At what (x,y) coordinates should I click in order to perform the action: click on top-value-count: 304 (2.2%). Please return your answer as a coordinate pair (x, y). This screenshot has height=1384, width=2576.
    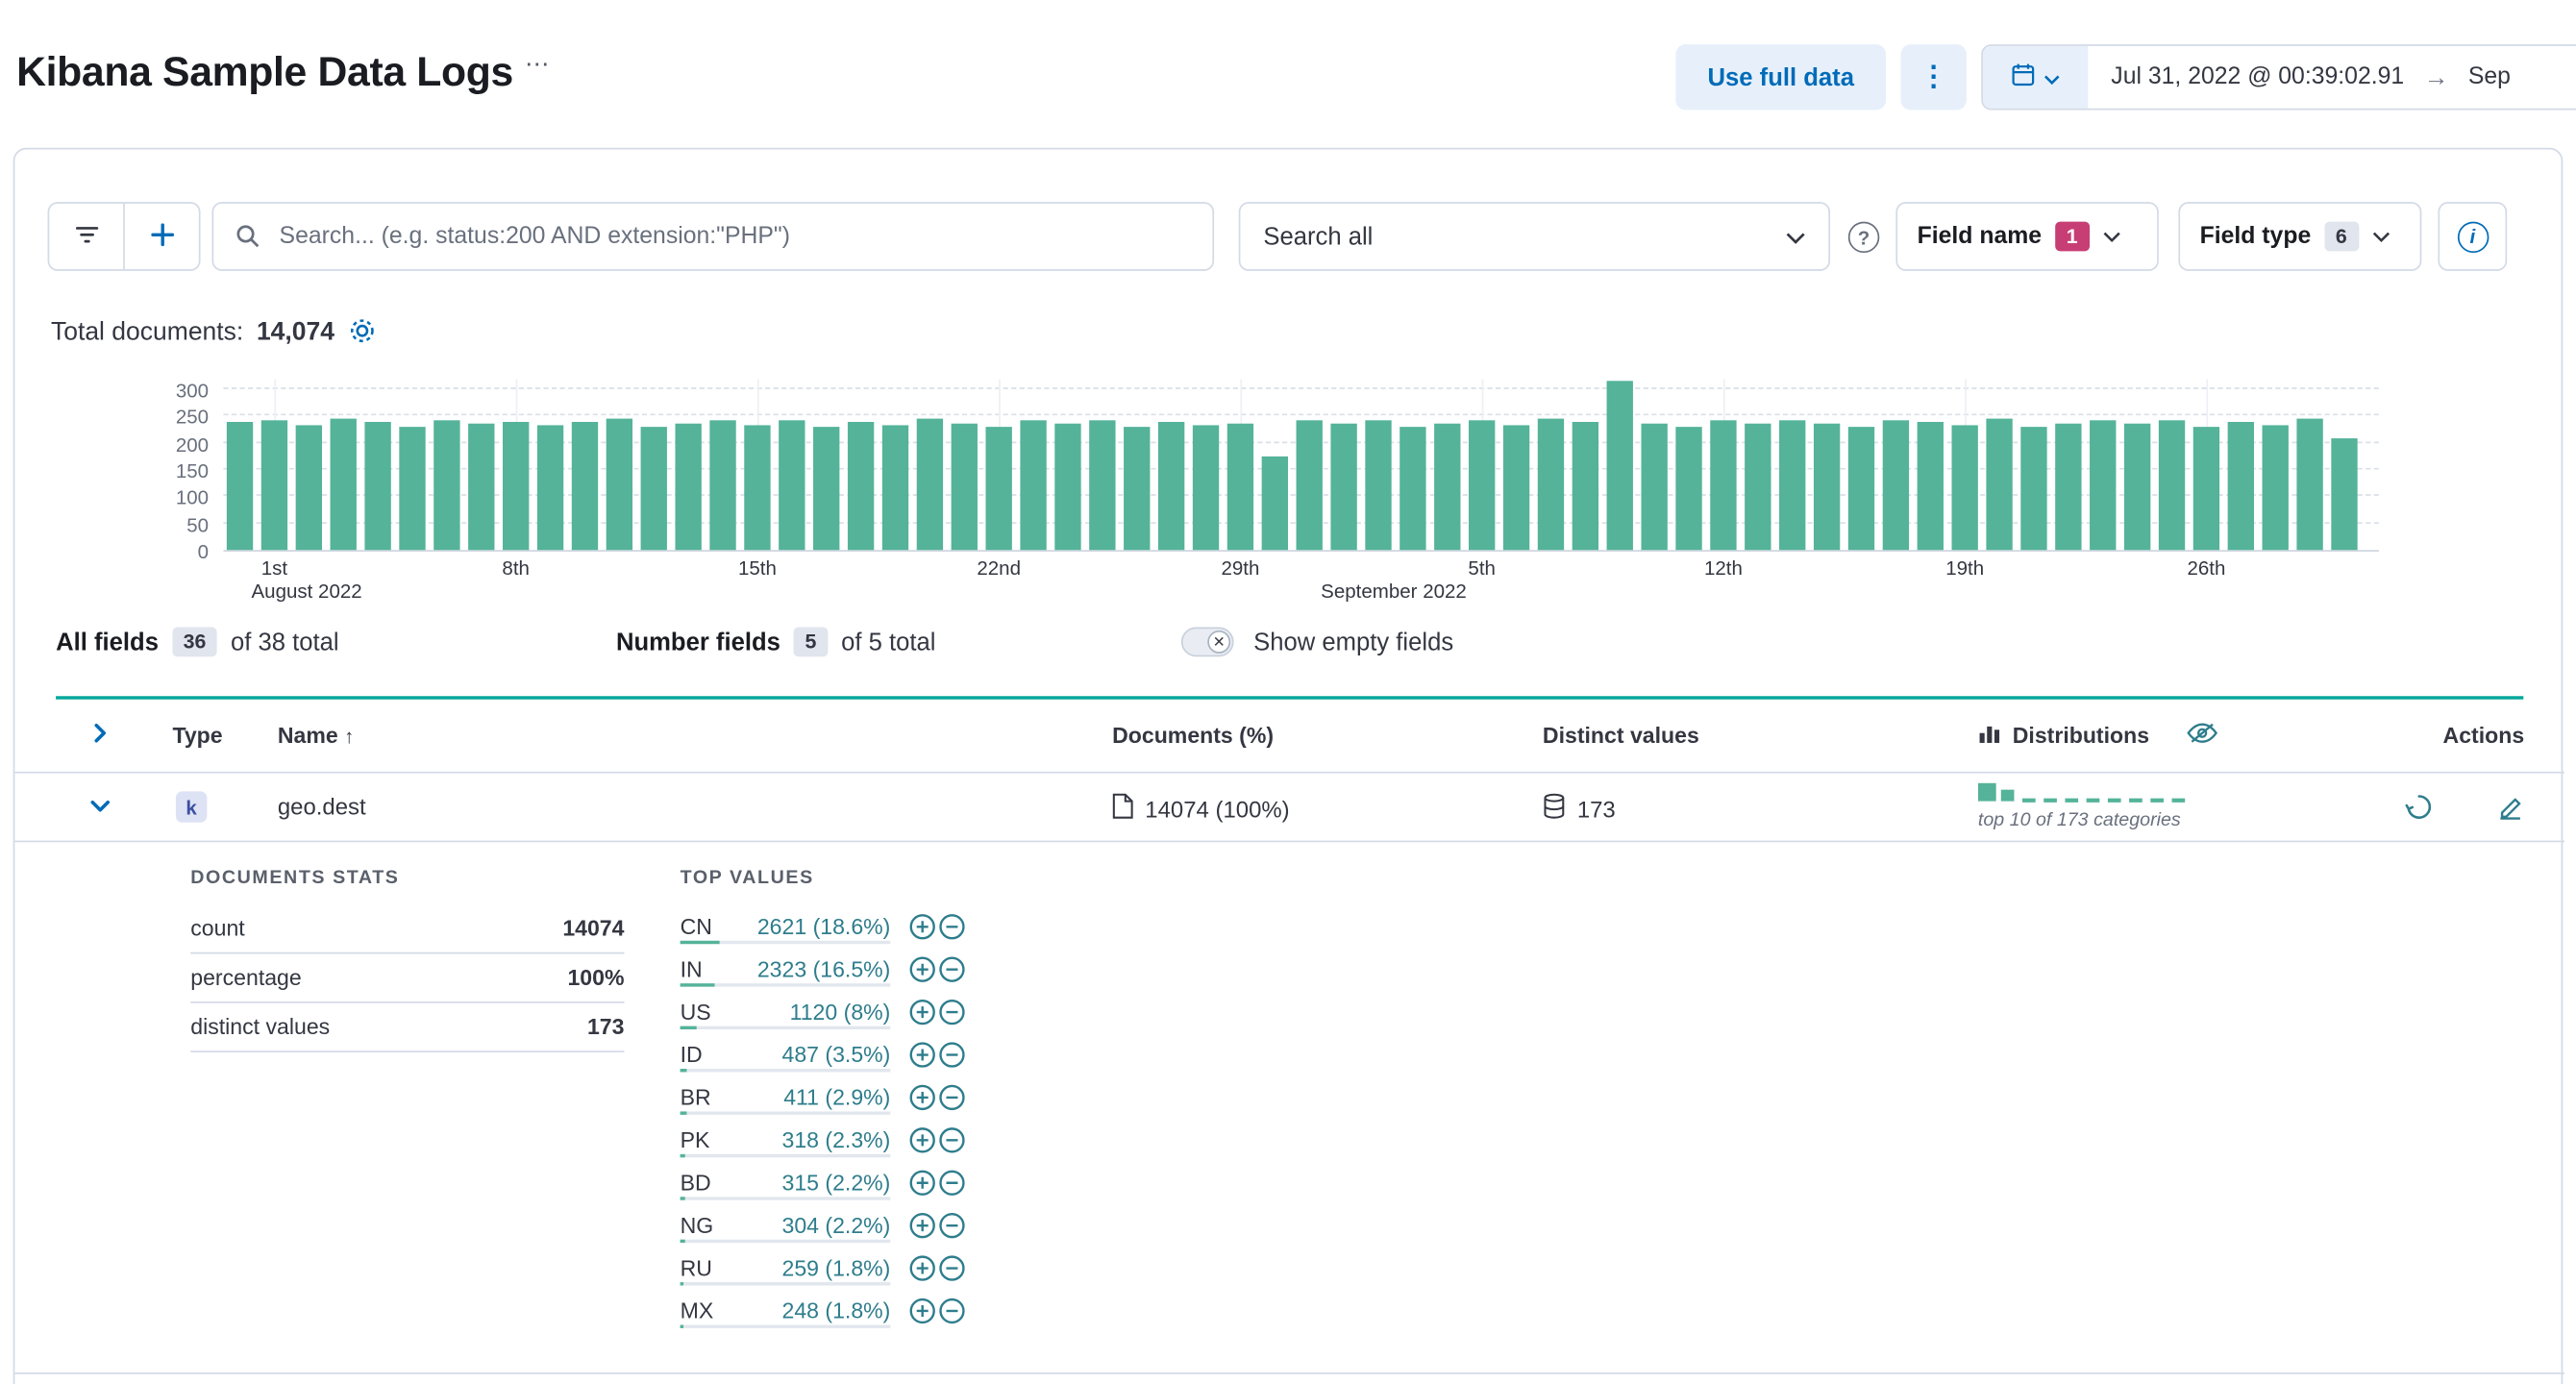
    Looking at the image, I should click on (835, 1224).